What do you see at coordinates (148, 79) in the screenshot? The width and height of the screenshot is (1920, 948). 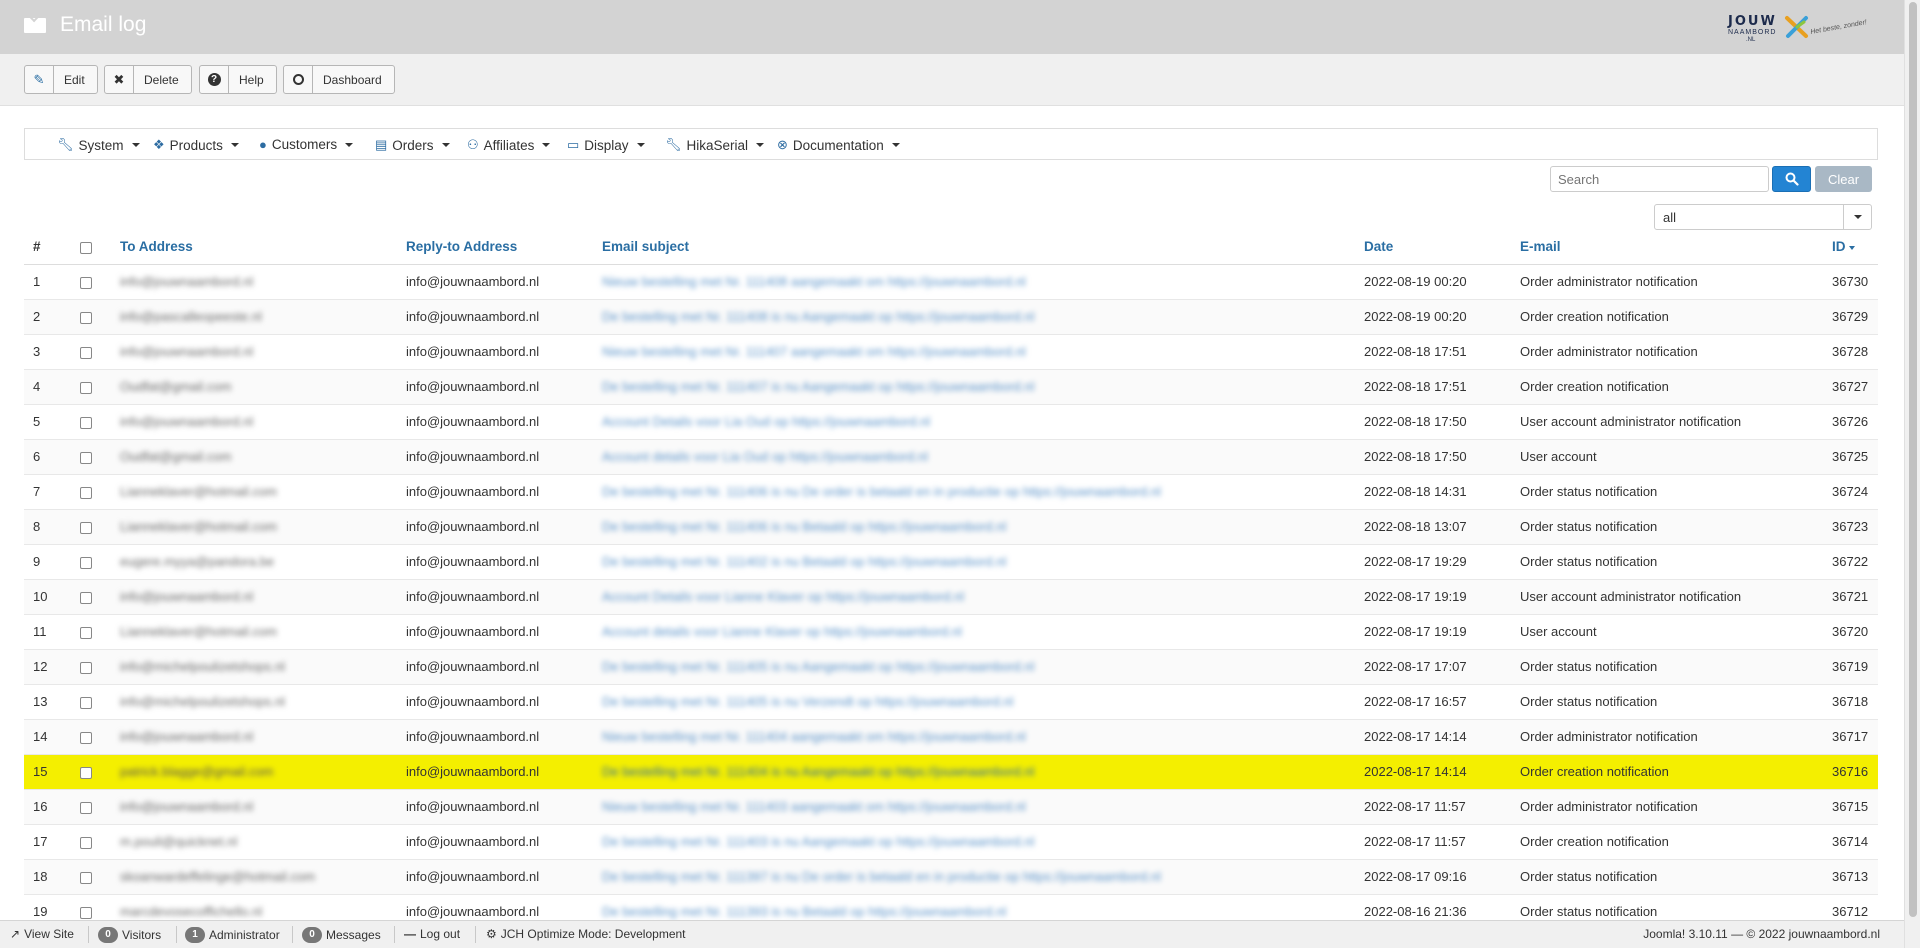 I see `delete-button: ✖ Delete` at bounding box center [148, 79].